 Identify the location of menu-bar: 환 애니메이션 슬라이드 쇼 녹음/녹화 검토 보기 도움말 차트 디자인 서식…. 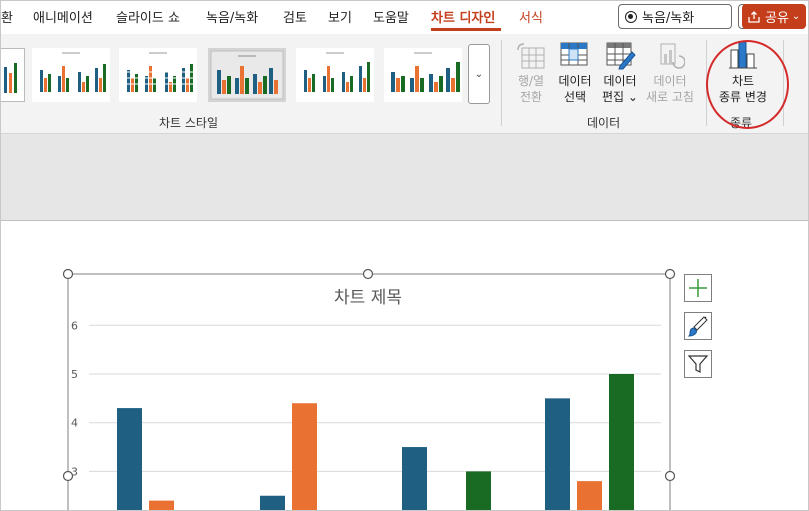
(404, 17).